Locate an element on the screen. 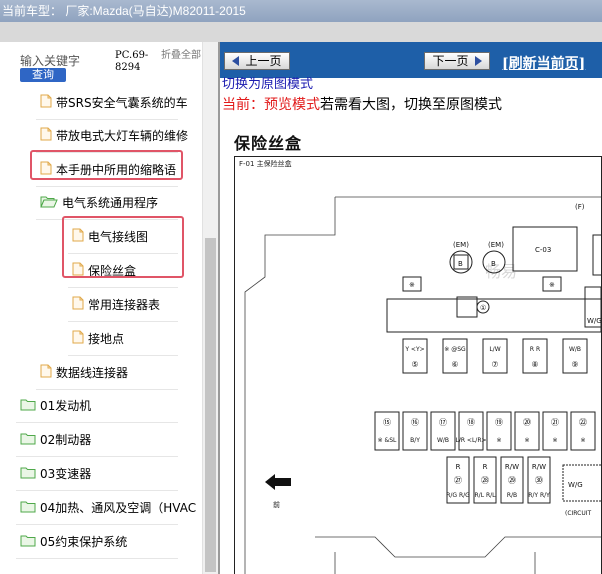  fuse-wire-label: ※ @SG is located at coordinates (455, 349).